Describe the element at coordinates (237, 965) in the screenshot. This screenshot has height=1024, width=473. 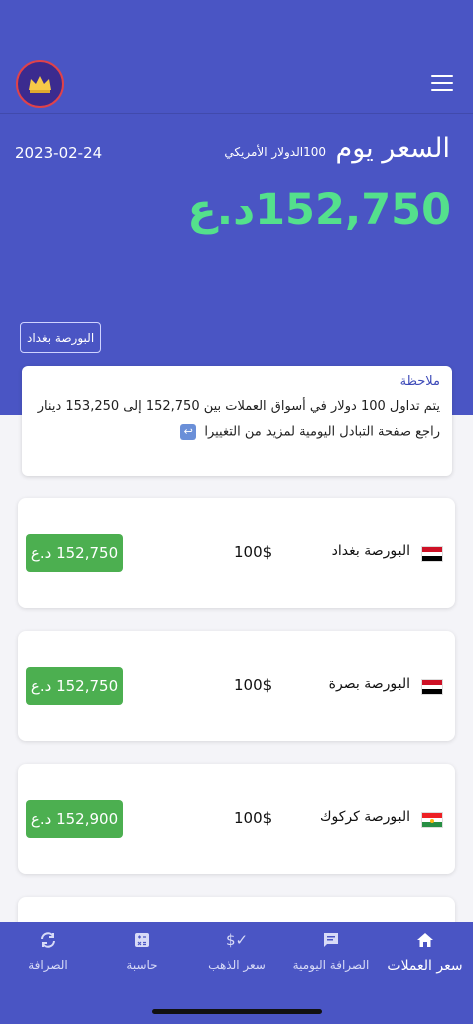
I see `nav-label: سعر الذهب` at that location.